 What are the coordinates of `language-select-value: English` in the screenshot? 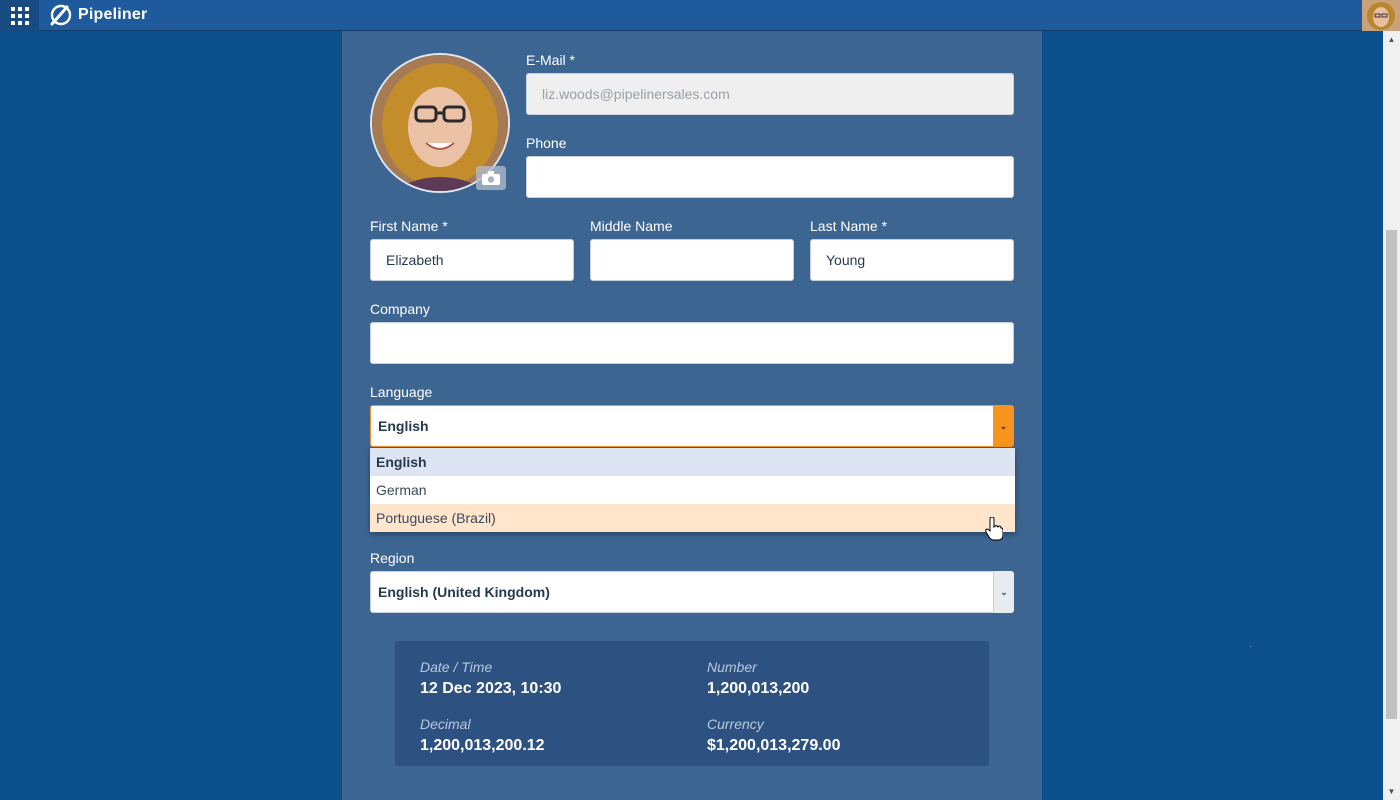 It's located at (403, 426).